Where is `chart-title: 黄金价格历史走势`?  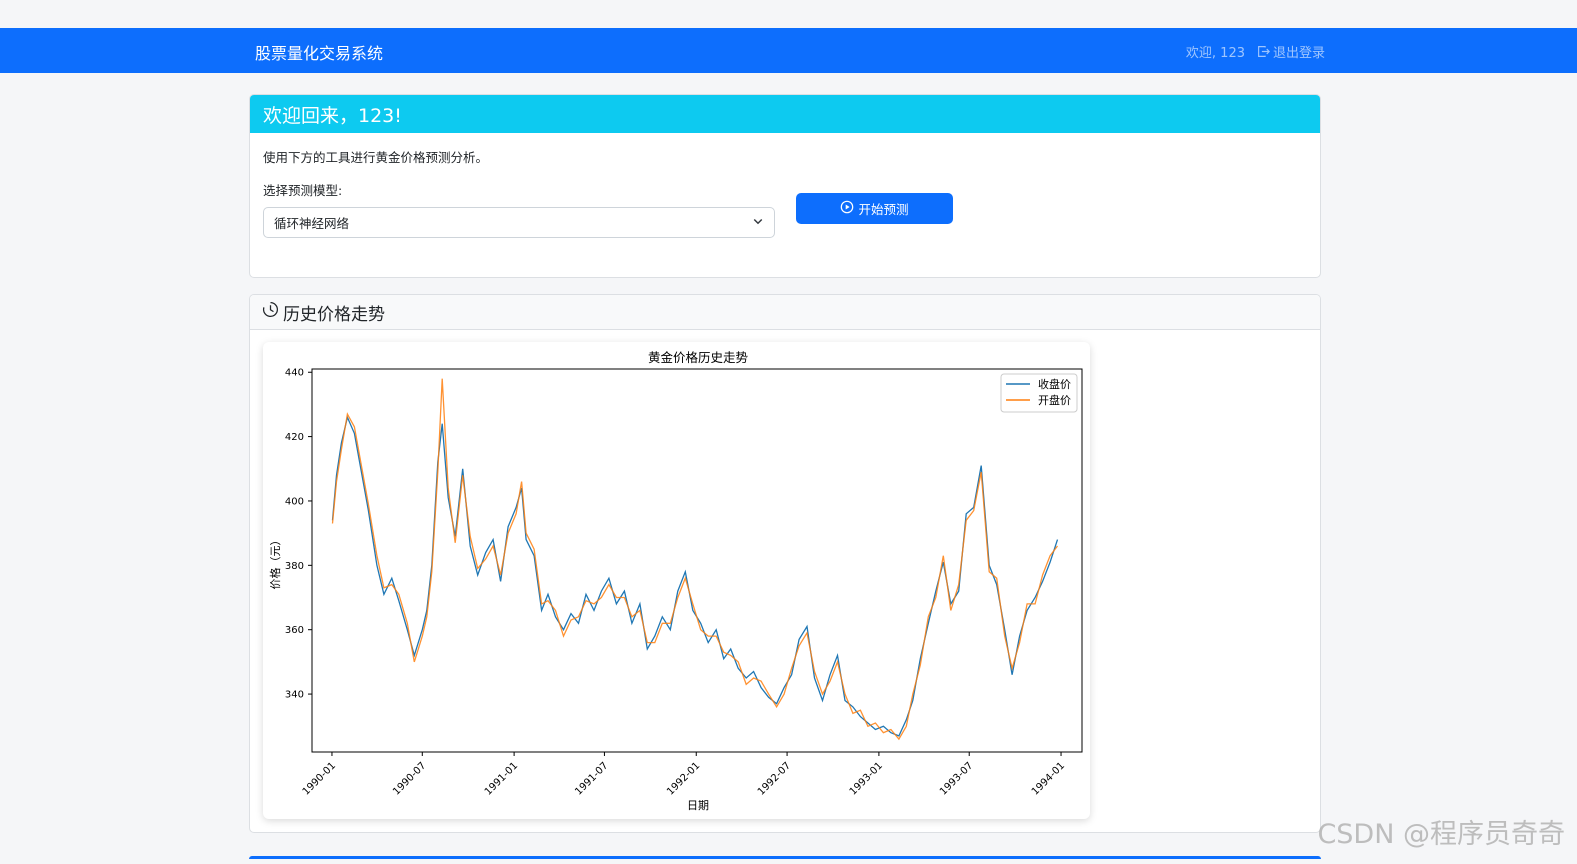 chart-title: 黄金价格历史走势 is located at coordinates (698, 357).